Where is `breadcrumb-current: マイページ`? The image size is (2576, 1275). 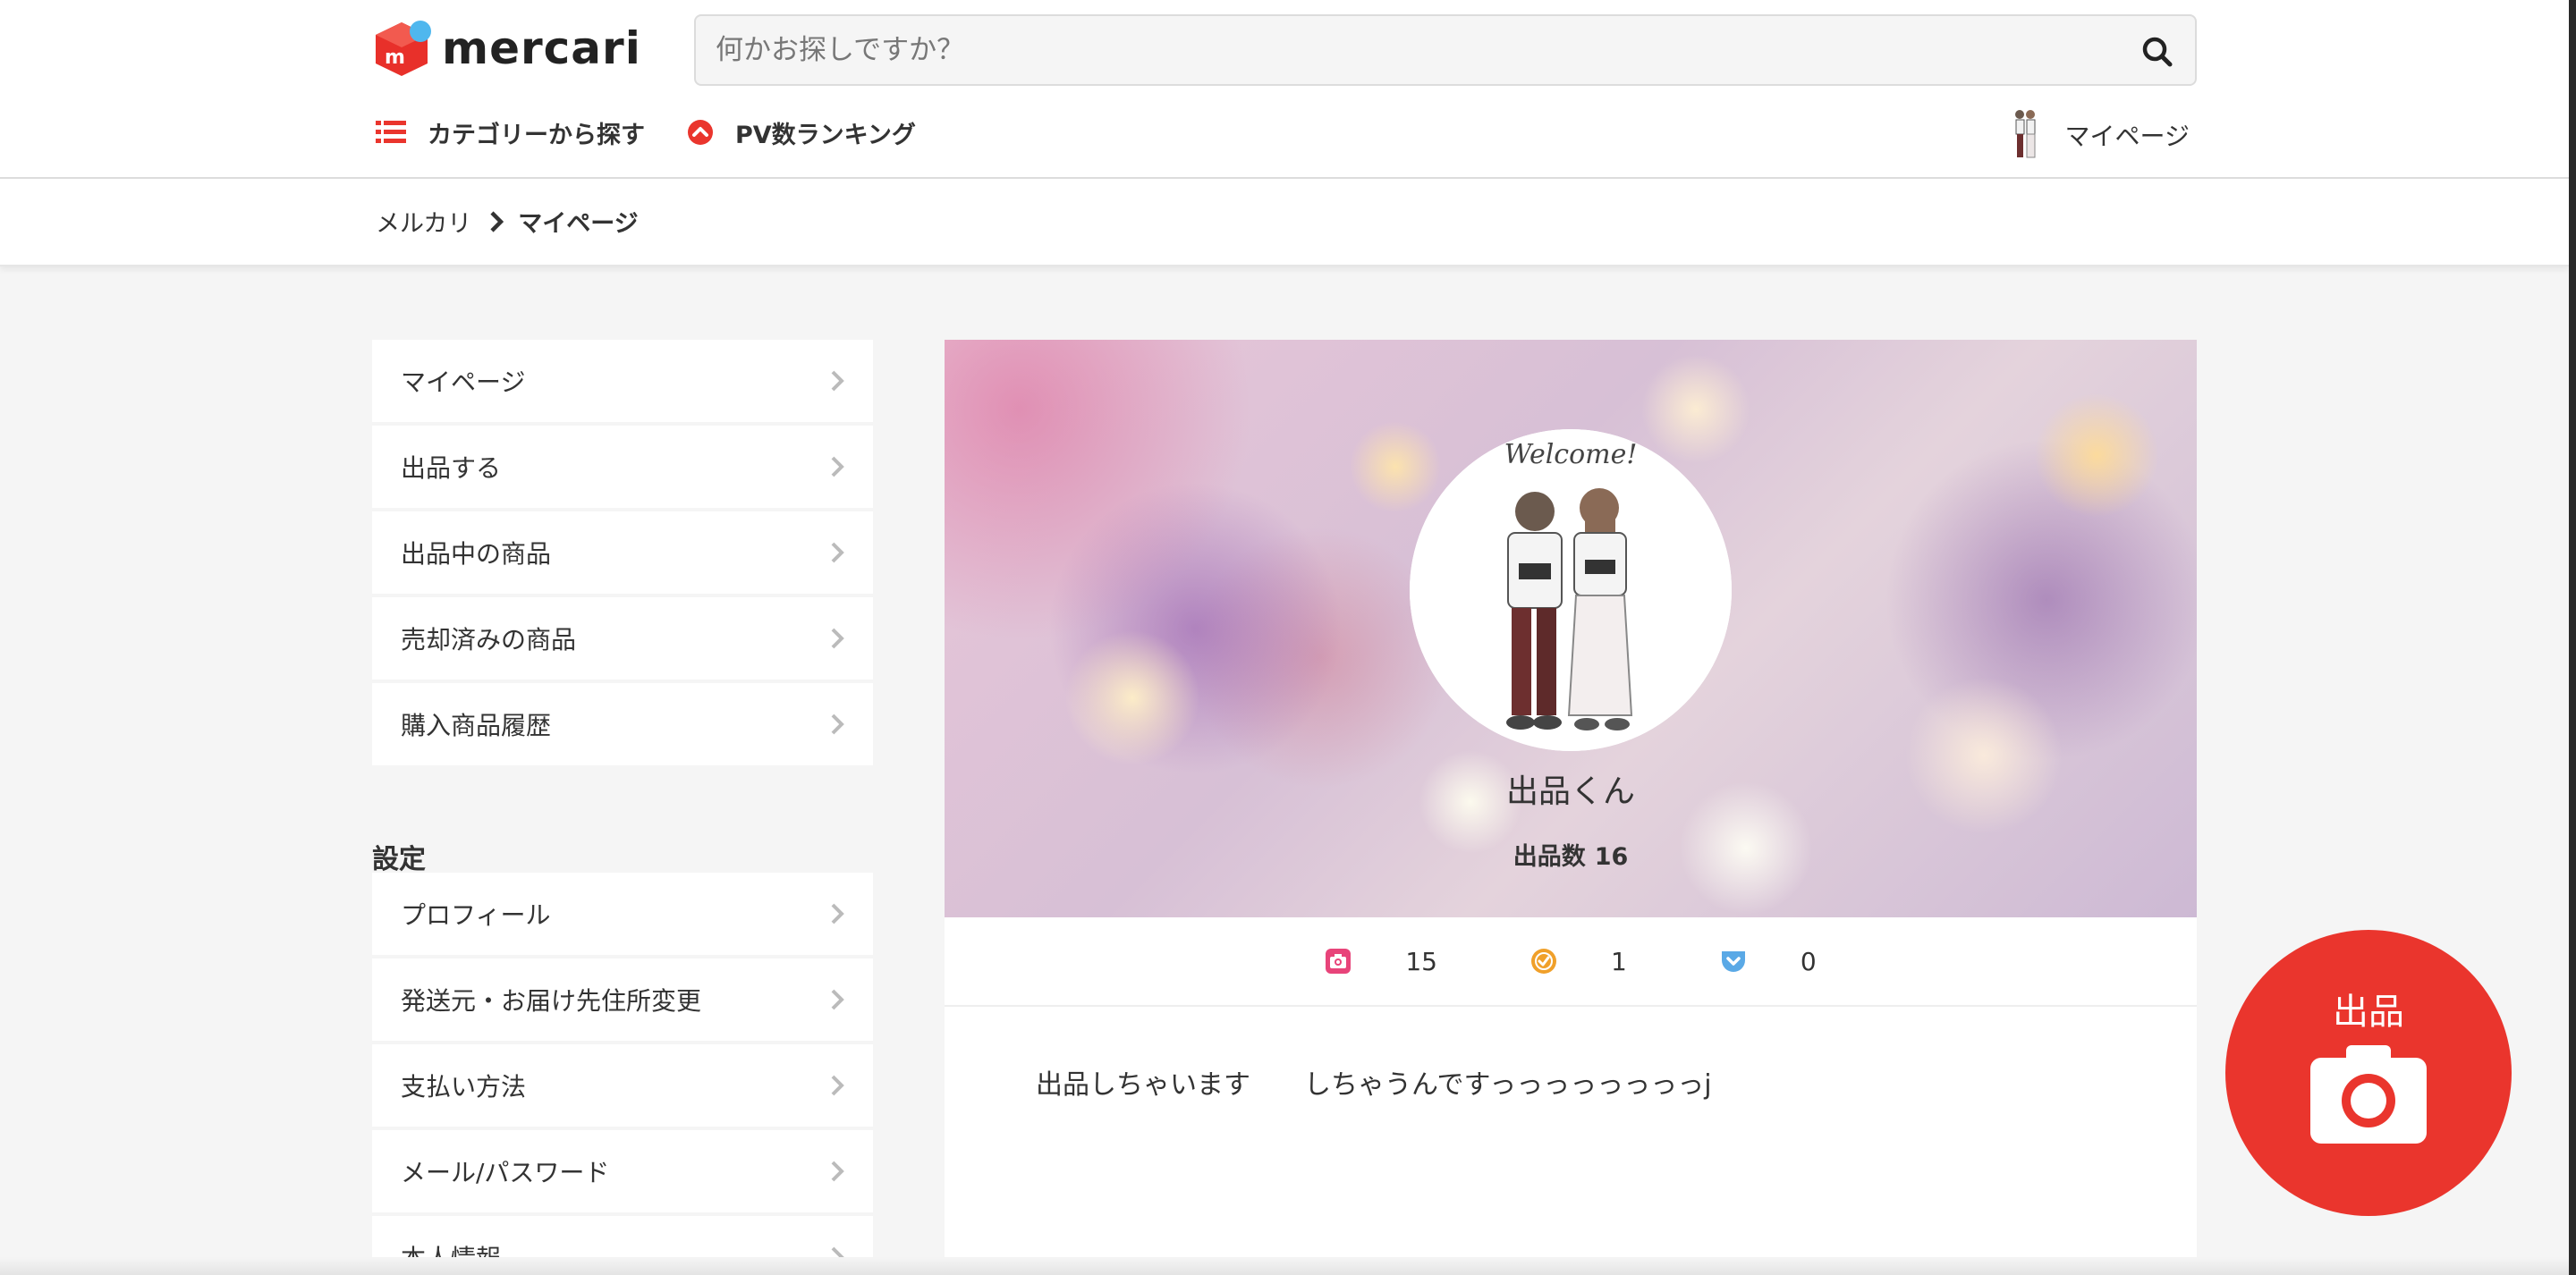 breadcrumb-current: マイページ is located at coordinates (578, 224).